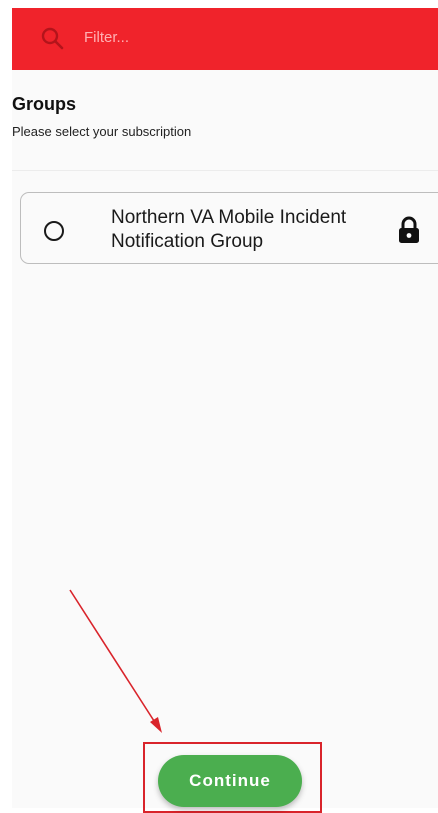 The width and height of the screenshot is (438, 813). Describe the element at coordinates (44, 104) in the screenshot. I see `page-title: Groups` at that location.